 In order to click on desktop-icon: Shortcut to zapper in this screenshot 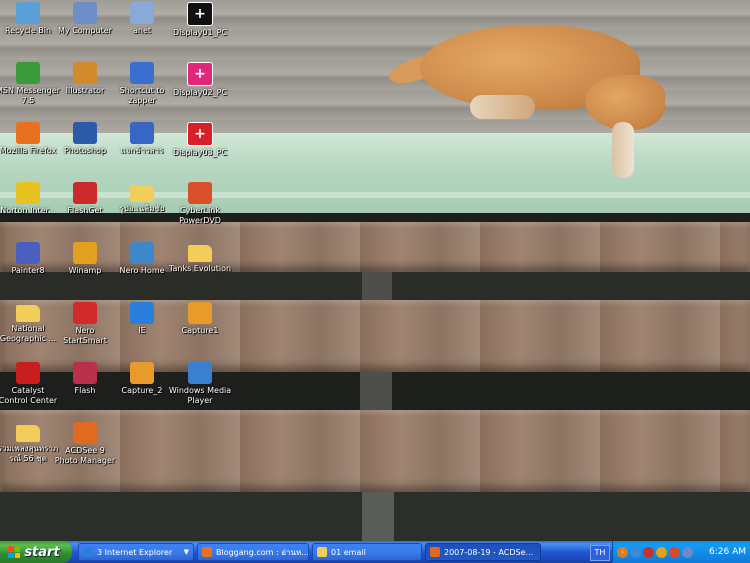, I will do `click(142, 84)`.